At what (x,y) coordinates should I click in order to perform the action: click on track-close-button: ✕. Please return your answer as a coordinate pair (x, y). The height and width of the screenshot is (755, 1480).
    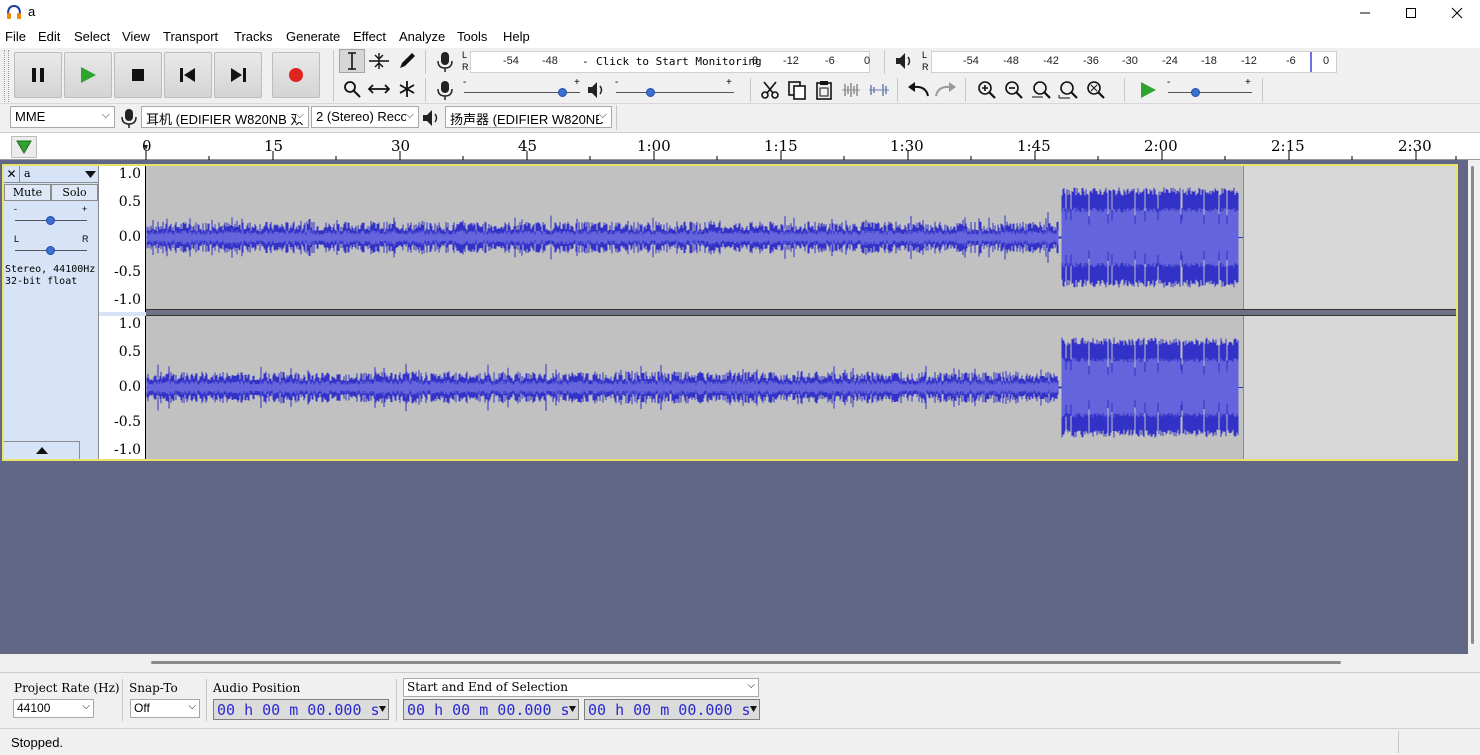
    Looking at the image, I should click on (12, 174).